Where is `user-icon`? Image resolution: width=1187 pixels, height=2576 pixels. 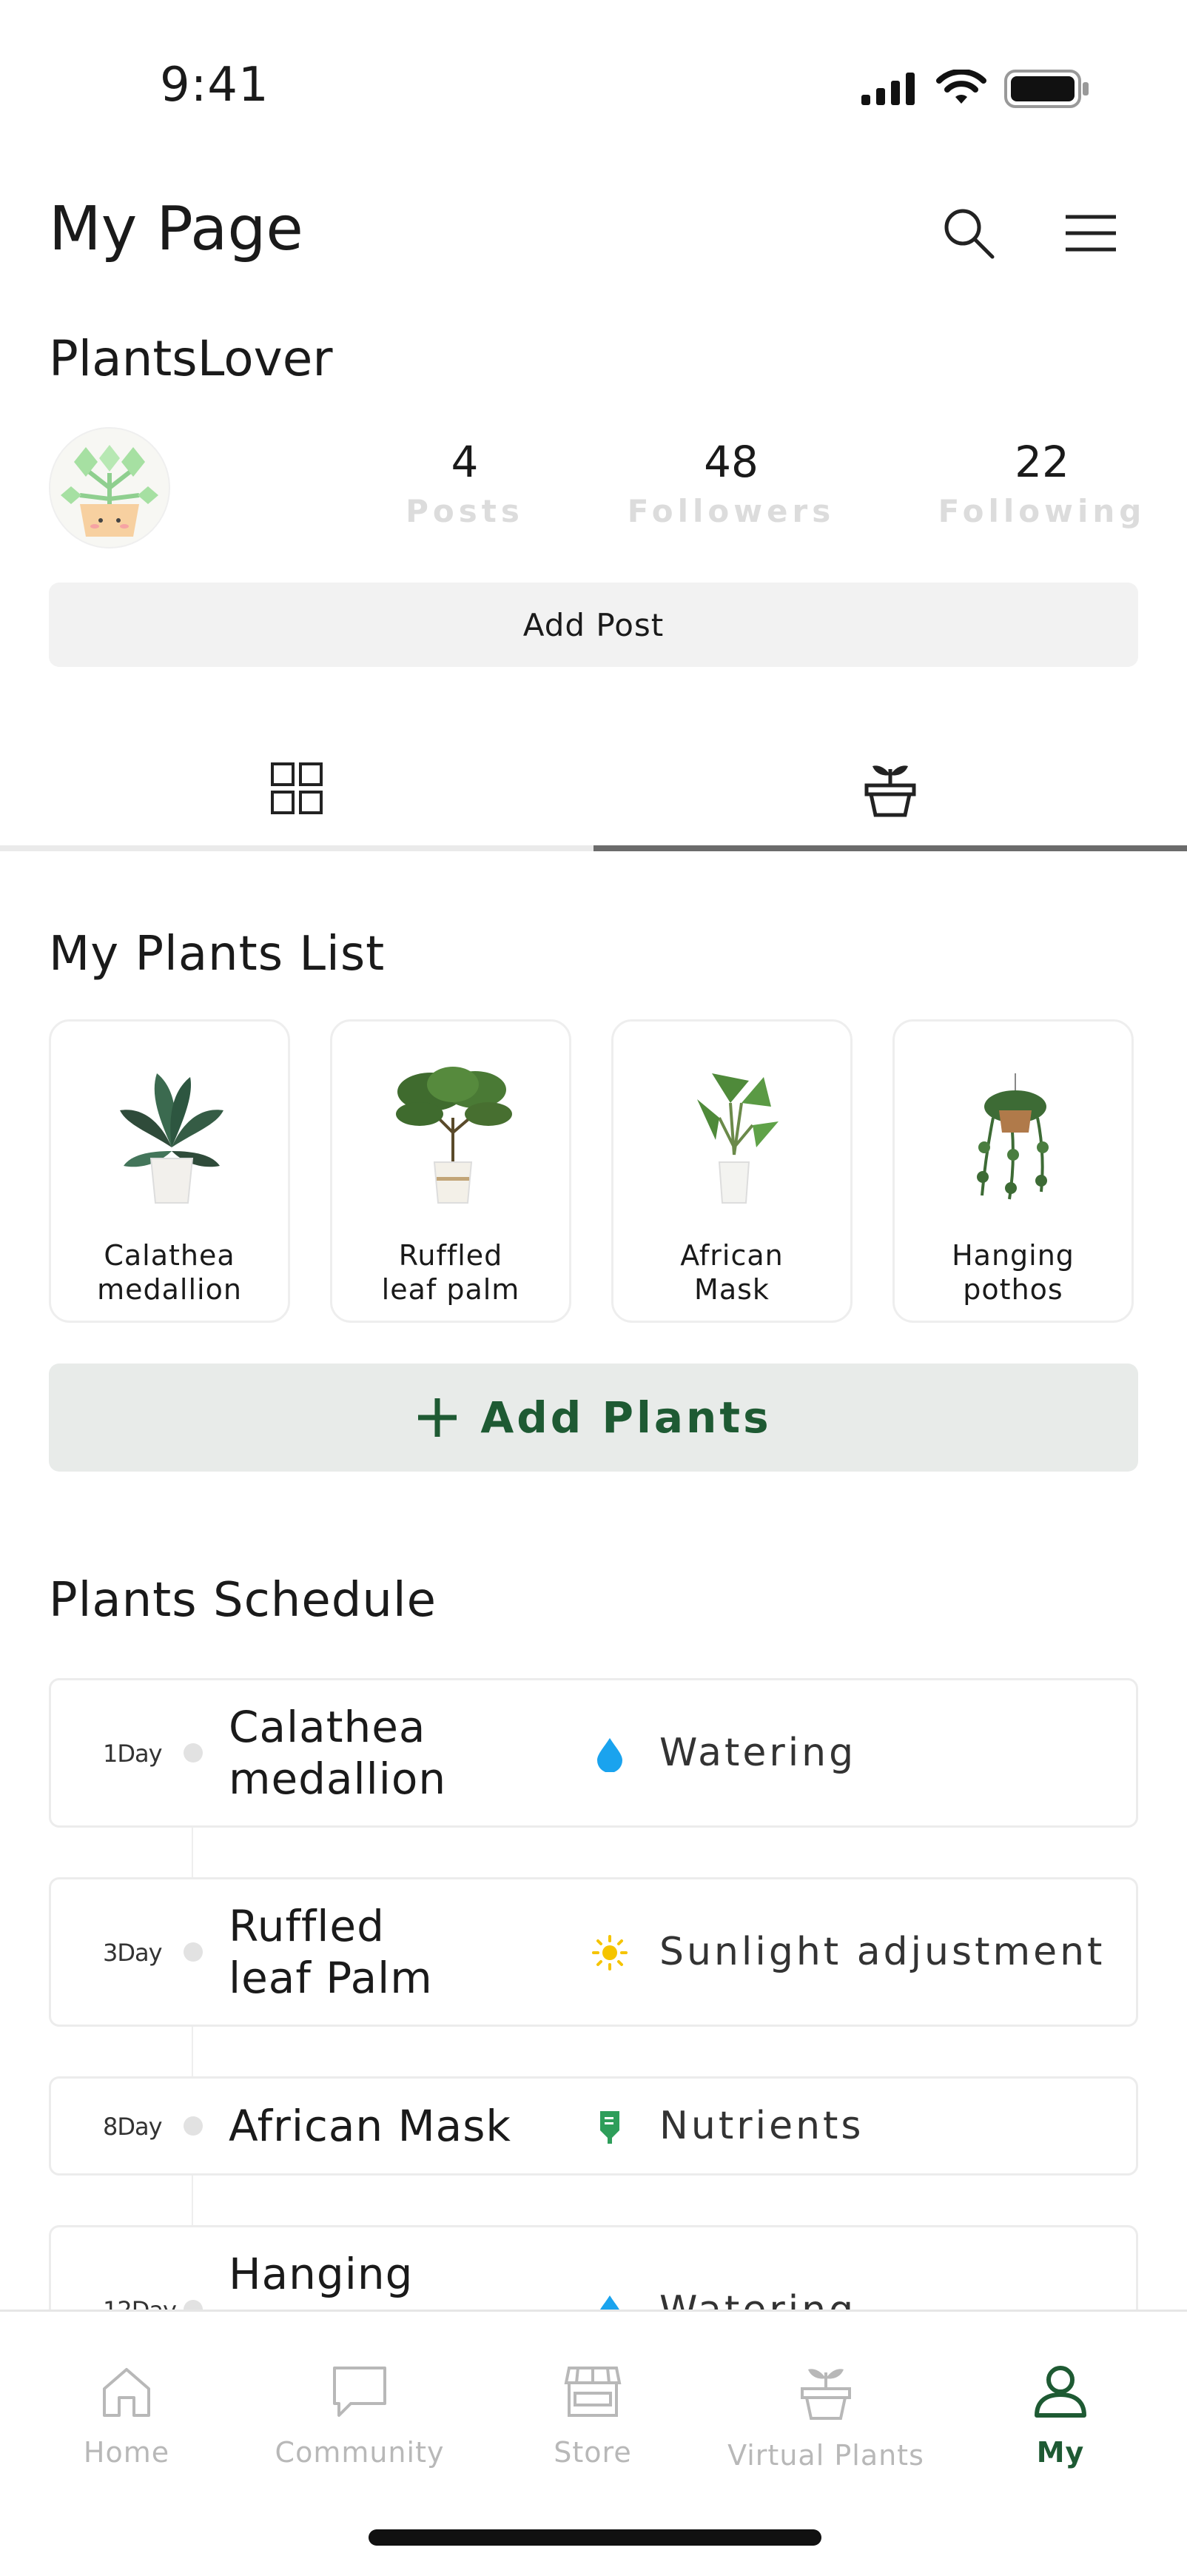 user-icon is located at coordinates (1060, 2392).